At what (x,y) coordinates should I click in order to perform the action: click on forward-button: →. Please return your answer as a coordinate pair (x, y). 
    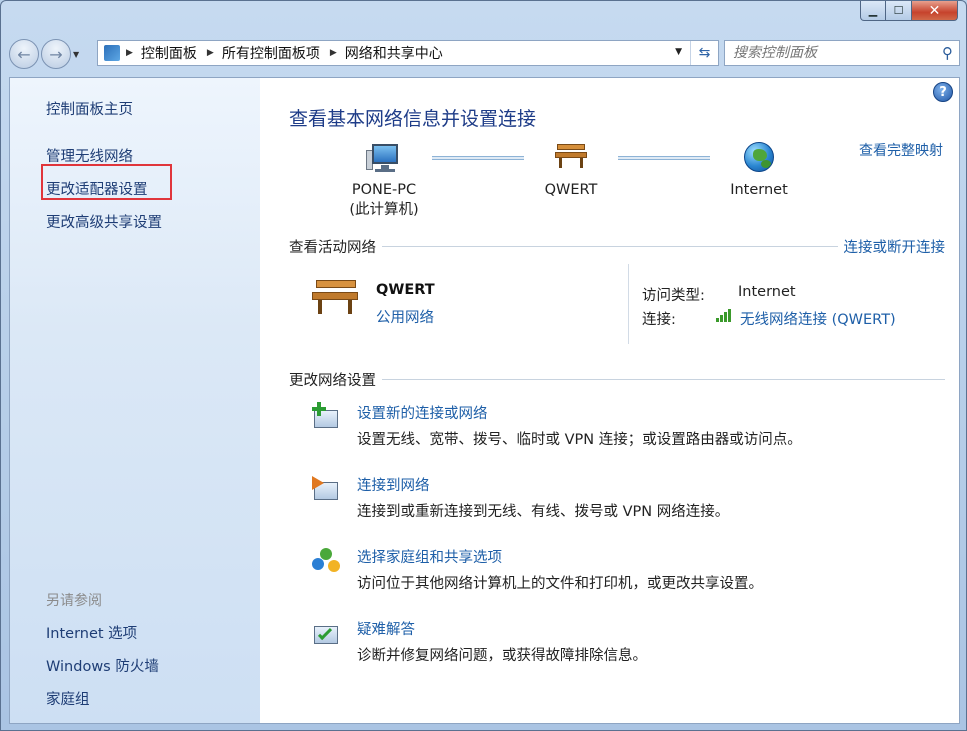
    Looking at the image, I should click on (56, 54).